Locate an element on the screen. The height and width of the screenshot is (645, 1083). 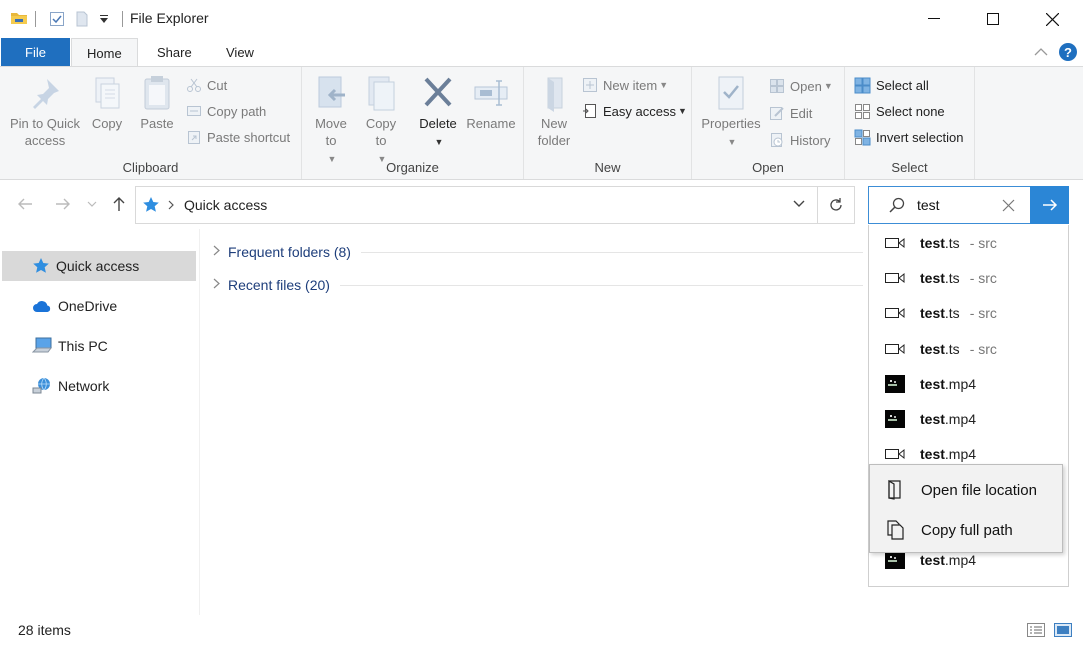
help-button: ? is located at coordinates (1068, 53).